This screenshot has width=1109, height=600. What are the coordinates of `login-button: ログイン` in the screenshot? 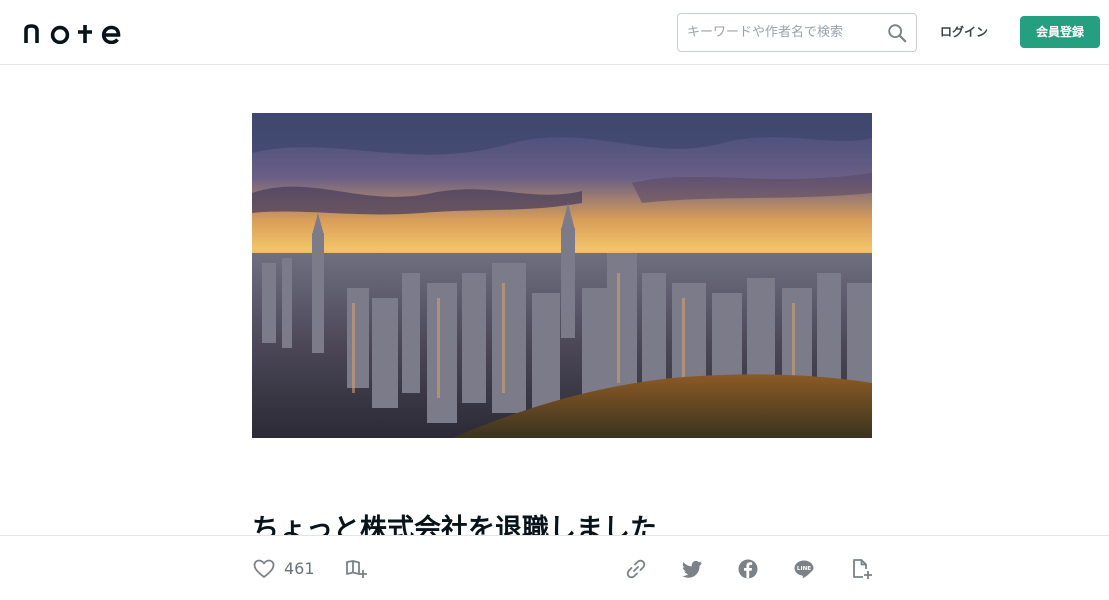 It's located at (964, 32).